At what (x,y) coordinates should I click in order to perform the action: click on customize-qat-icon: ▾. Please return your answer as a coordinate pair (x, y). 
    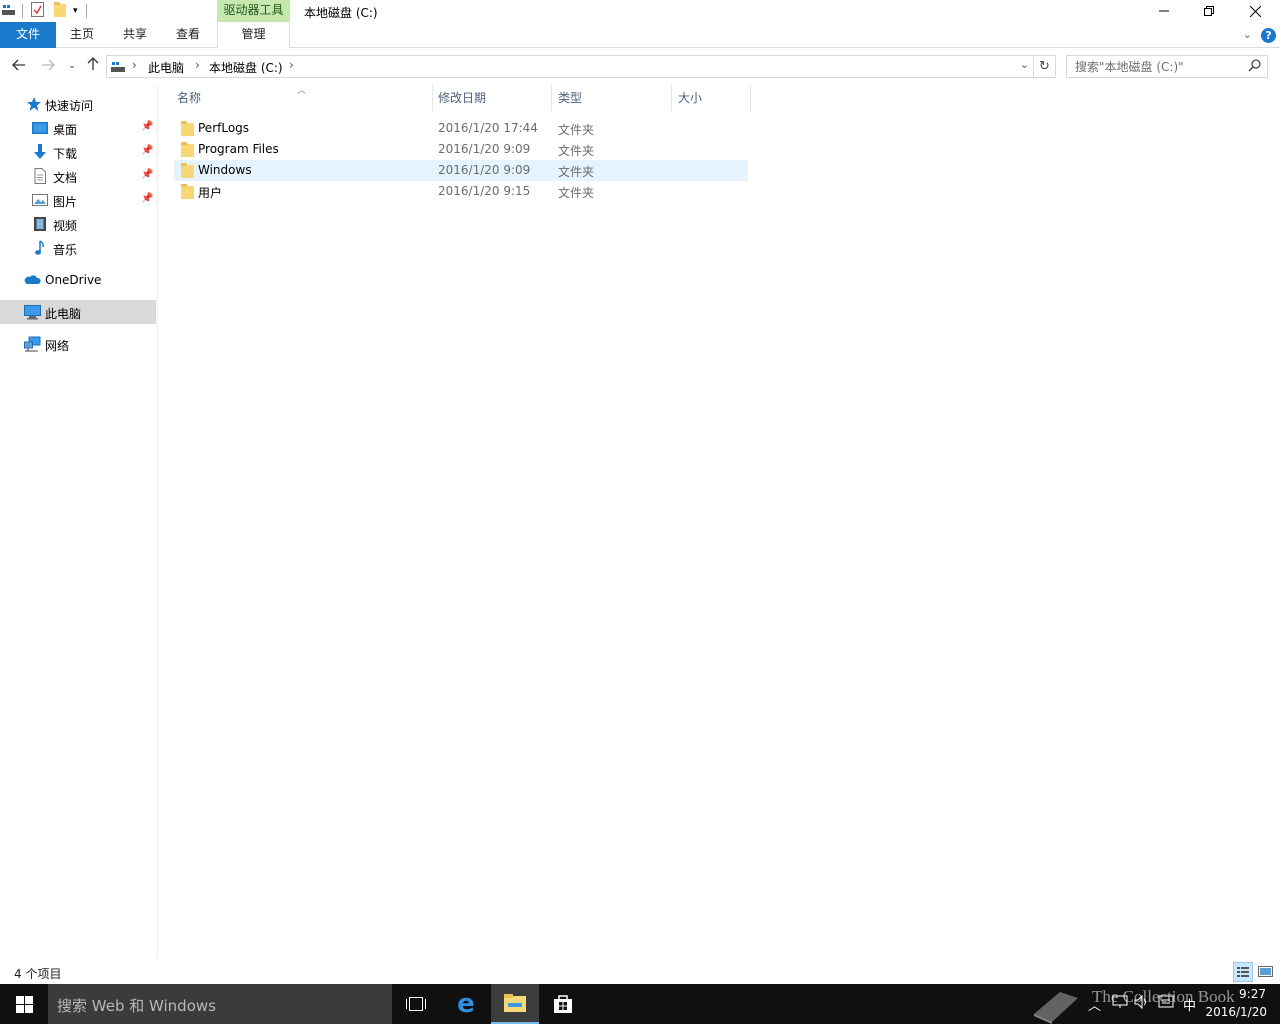
    Looking at the image, I should click on (75, 11).